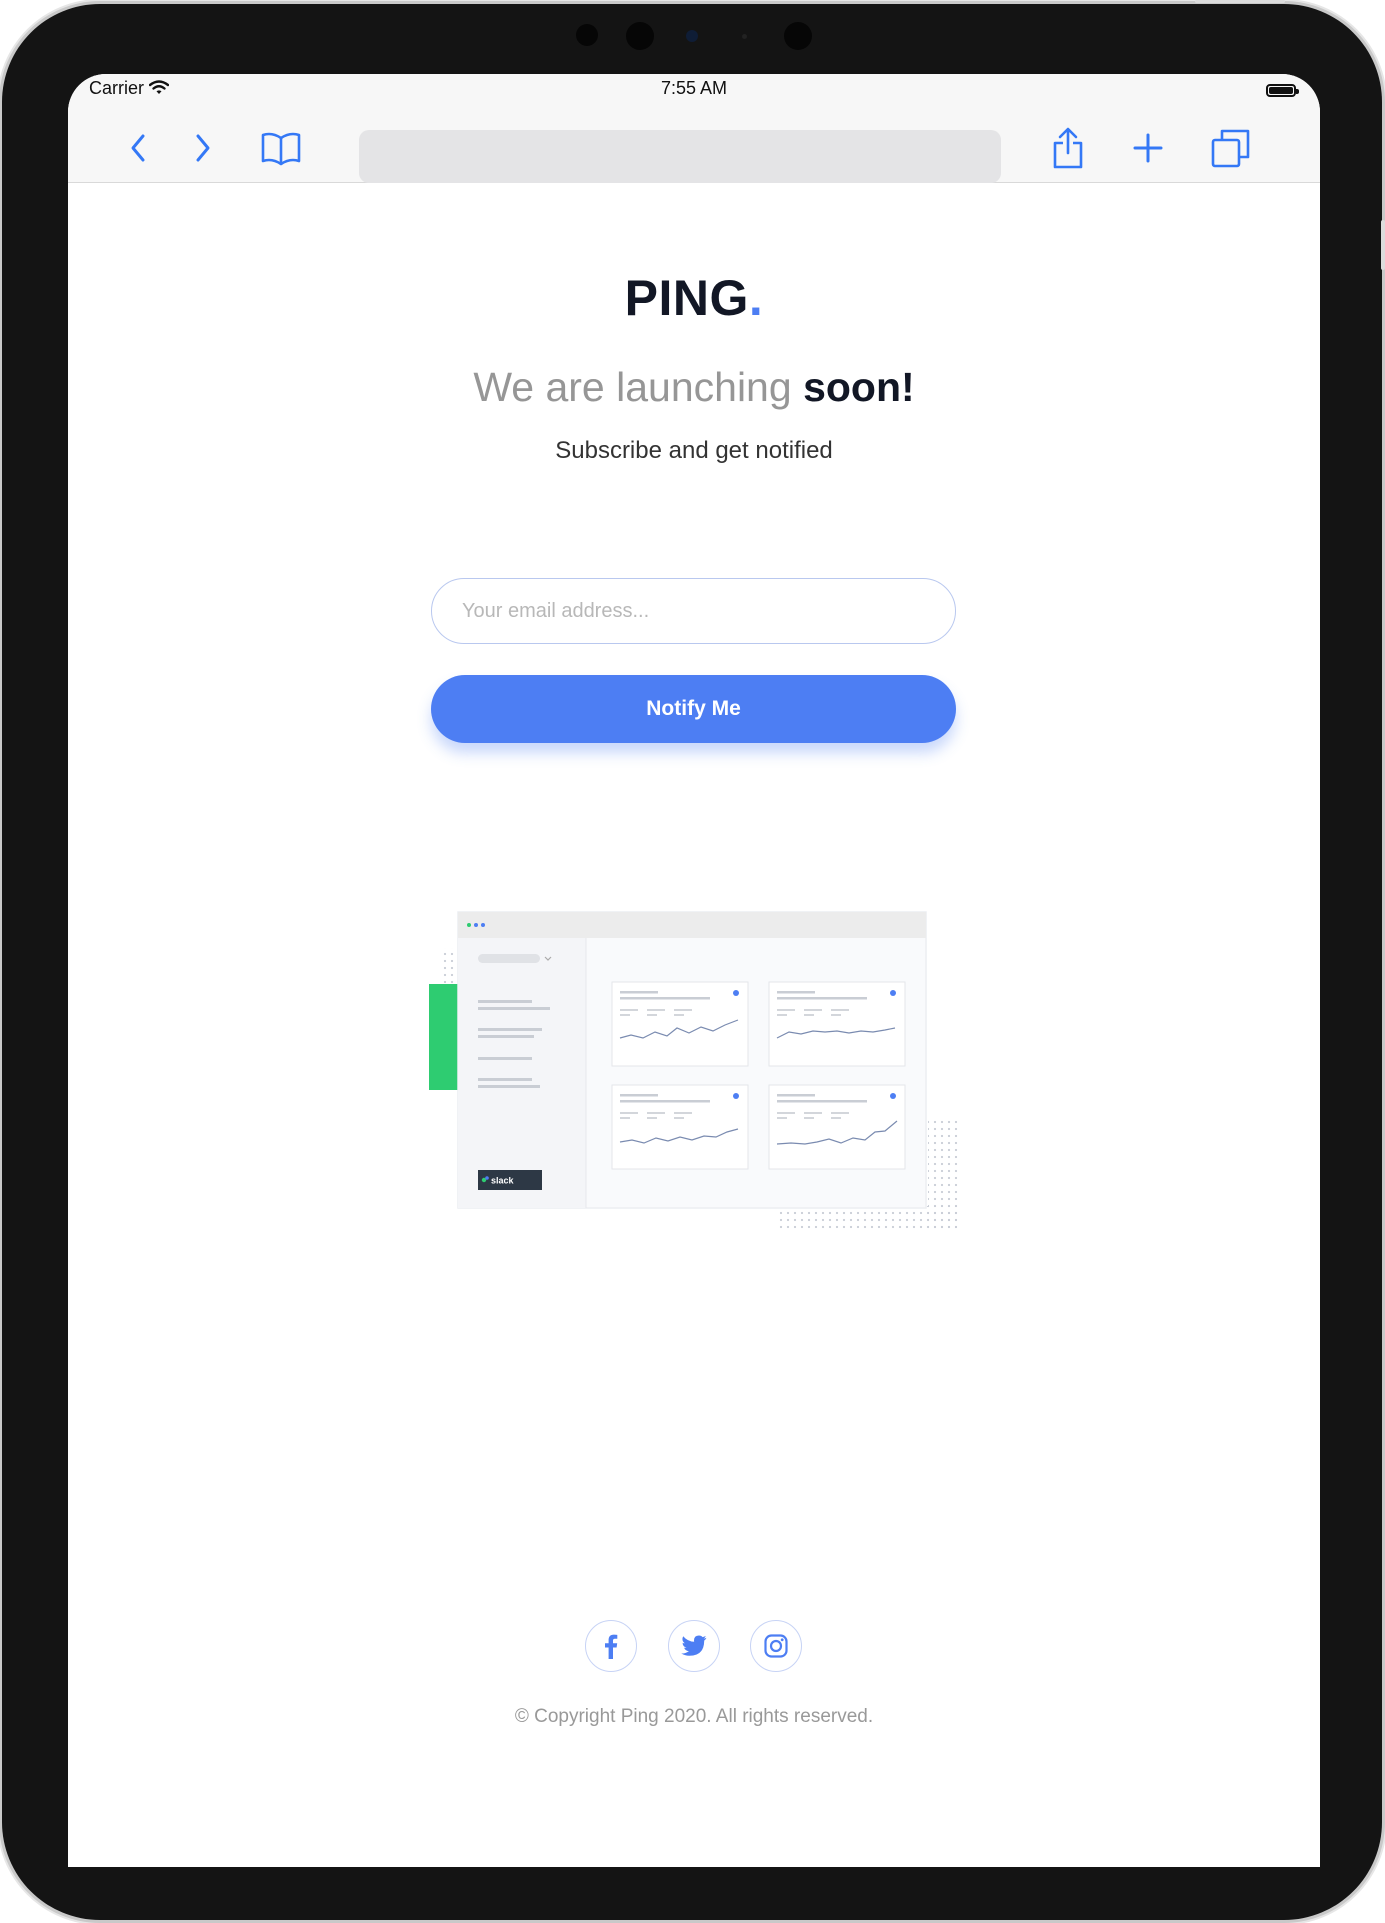 The height and width of the screenshot is (1923, 1385). Describe the element at coordinates (638, 387) in the screenshot. I see `headline-light: We are launching` at that location.